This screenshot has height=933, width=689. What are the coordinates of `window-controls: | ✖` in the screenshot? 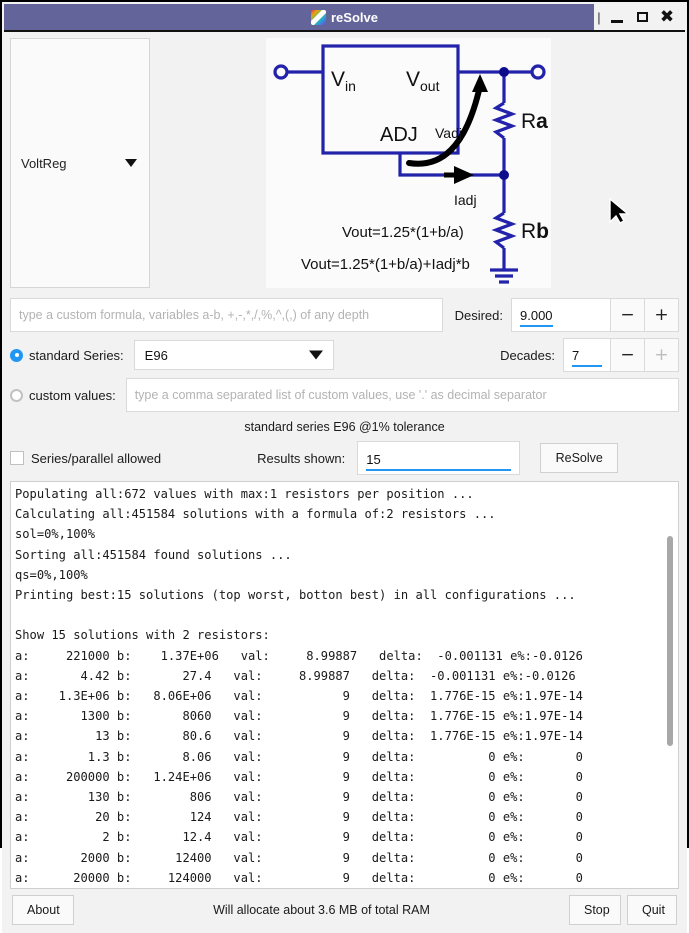 It's located at (639, 17).